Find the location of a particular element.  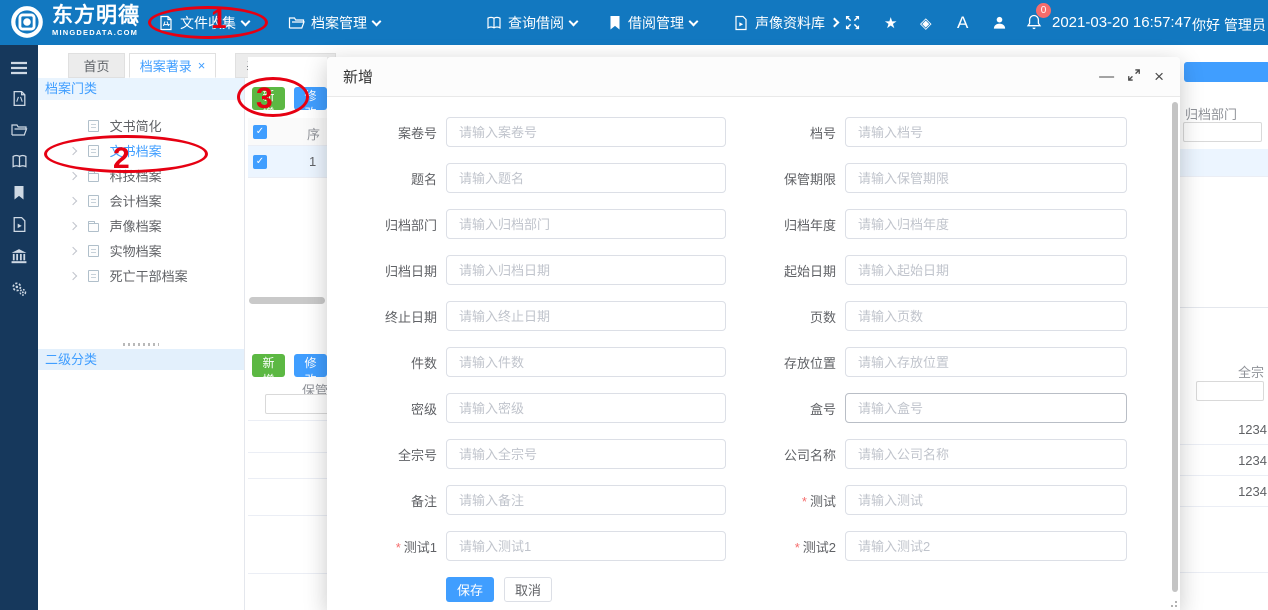

tree-item: 文书档案 is located at coordinates (141, 151).